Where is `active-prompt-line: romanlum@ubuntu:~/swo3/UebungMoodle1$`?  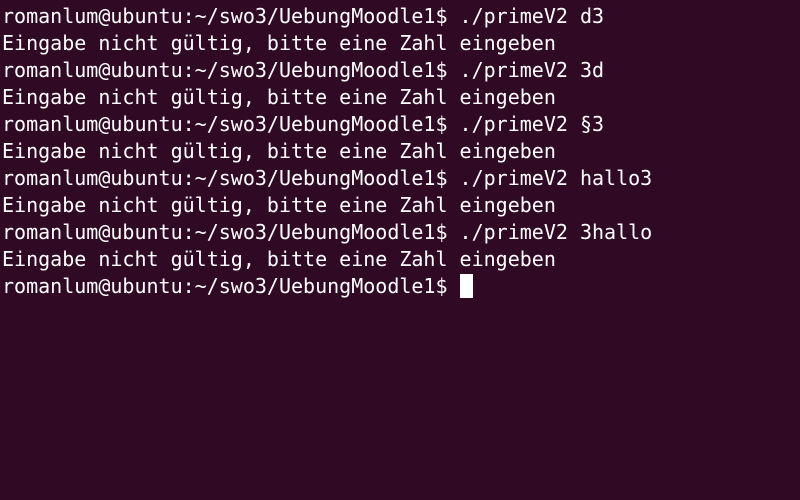
active-prompt-line: romanlum@ubuntu:~/swo3/UebungMoodle1$ is located at coordinates (401, 286).